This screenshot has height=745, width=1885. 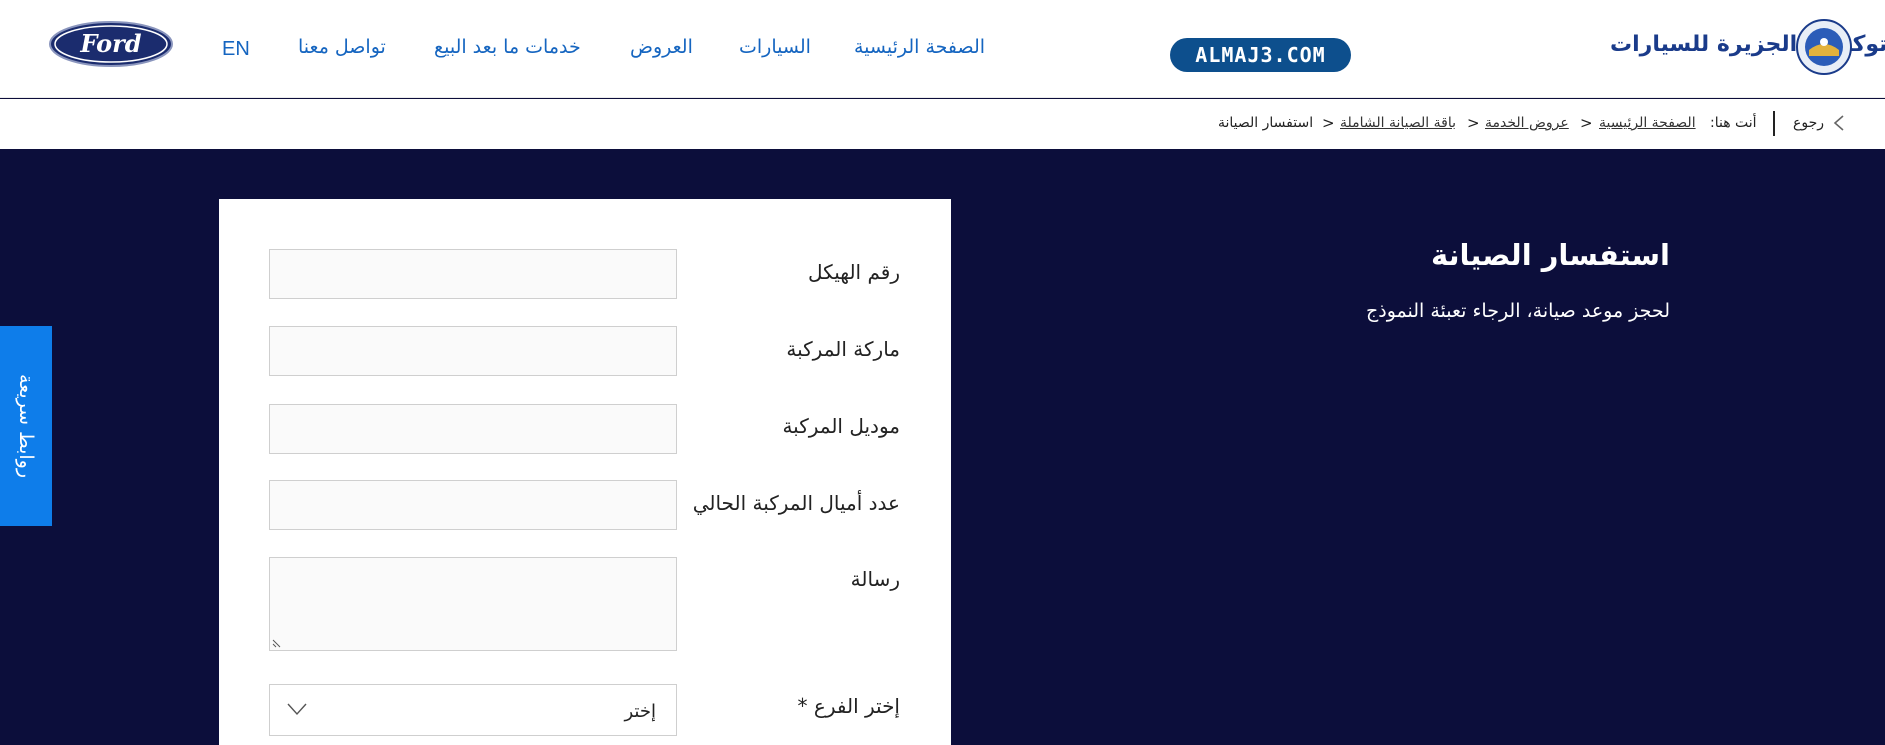 I want to click on branch-select: إختر, so click(x=473, y=710).